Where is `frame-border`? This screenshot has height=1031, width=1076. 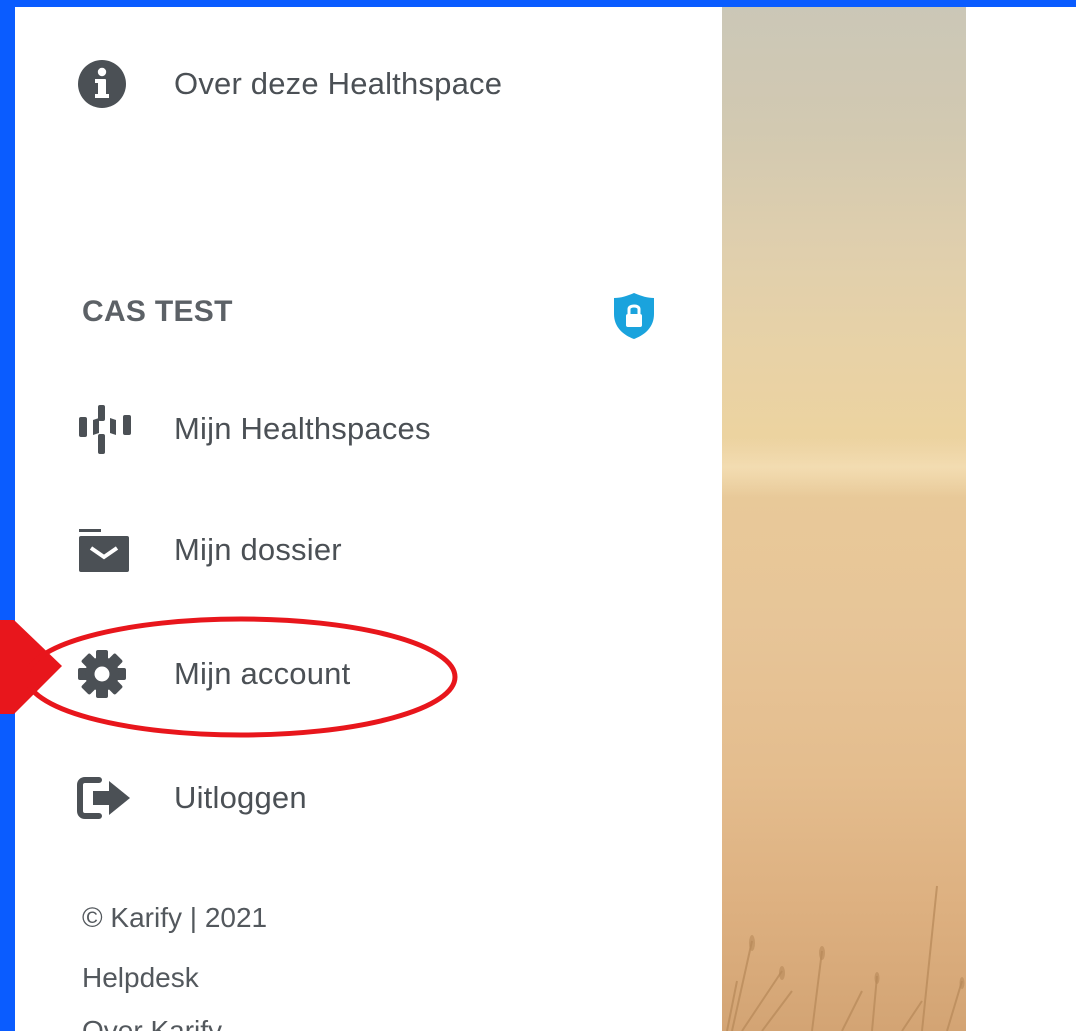
frame-border is located at coordinates (538, 3).